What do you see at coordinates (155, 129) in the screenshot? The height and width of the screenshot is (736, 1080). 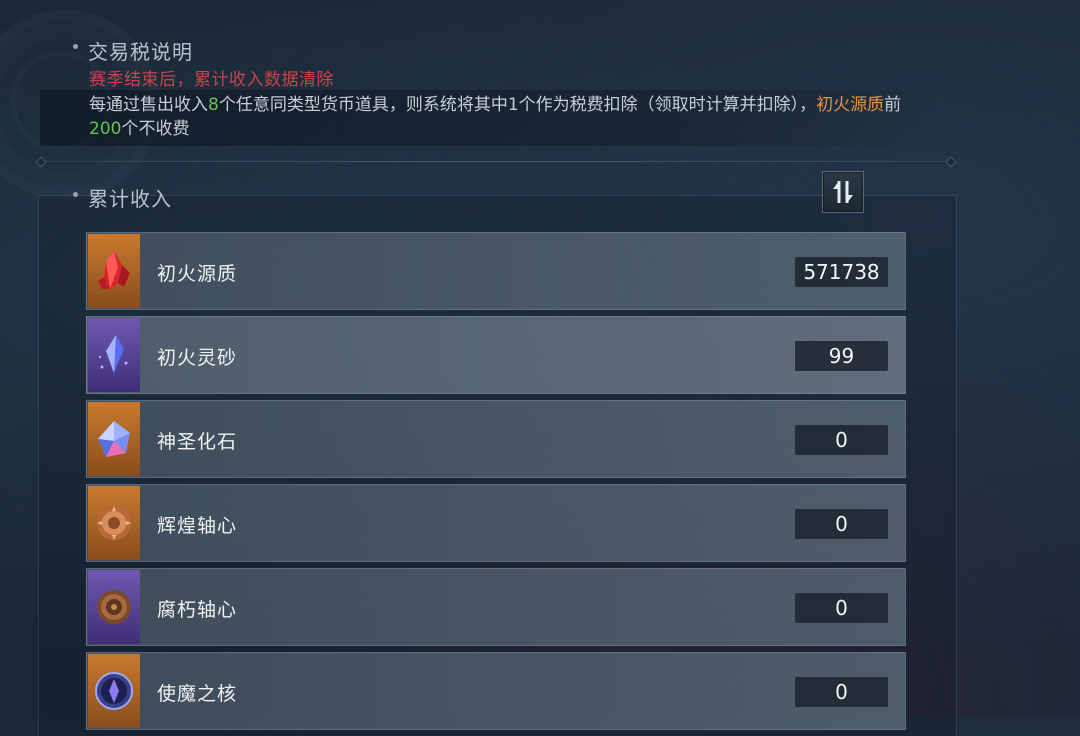 I see `tax-desc-text: 个不收费` at bounding box center [155, 129].